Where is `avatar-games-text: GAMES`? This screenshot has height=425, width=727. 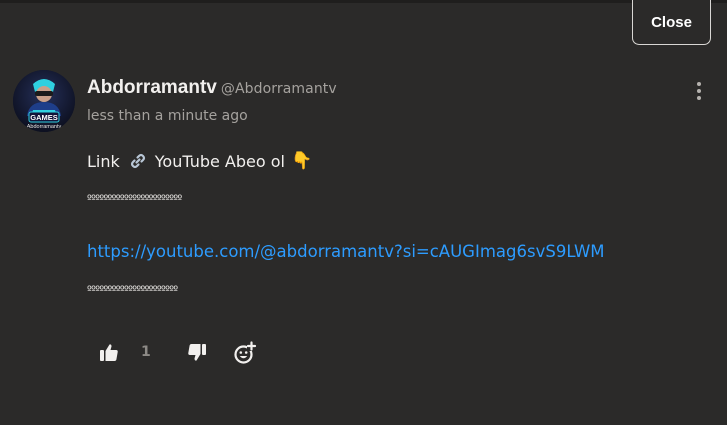 avatar-games-text: GAMES is located at coordinates (44, 117).